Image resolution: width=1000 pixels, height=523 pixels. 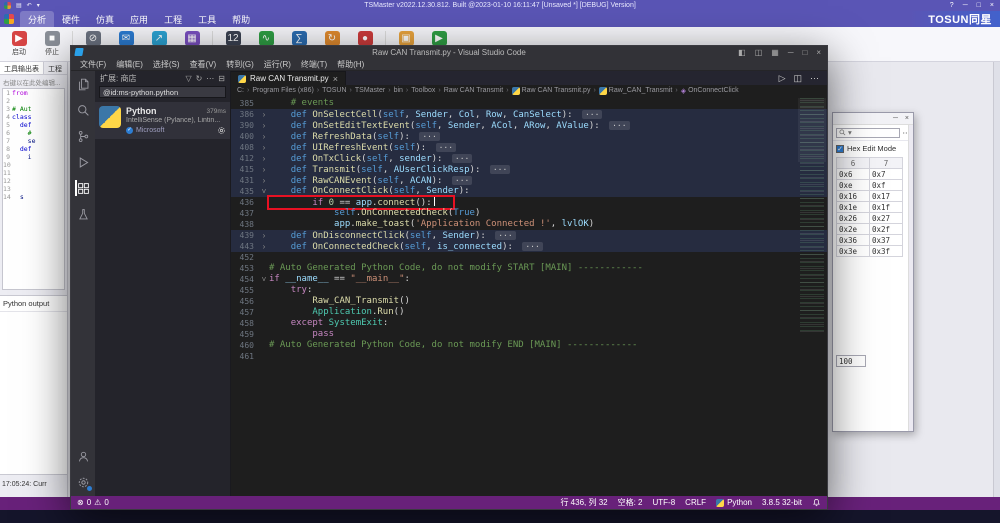 I want to click on tsmaster-window-control: □, so click(x=979, y=5).